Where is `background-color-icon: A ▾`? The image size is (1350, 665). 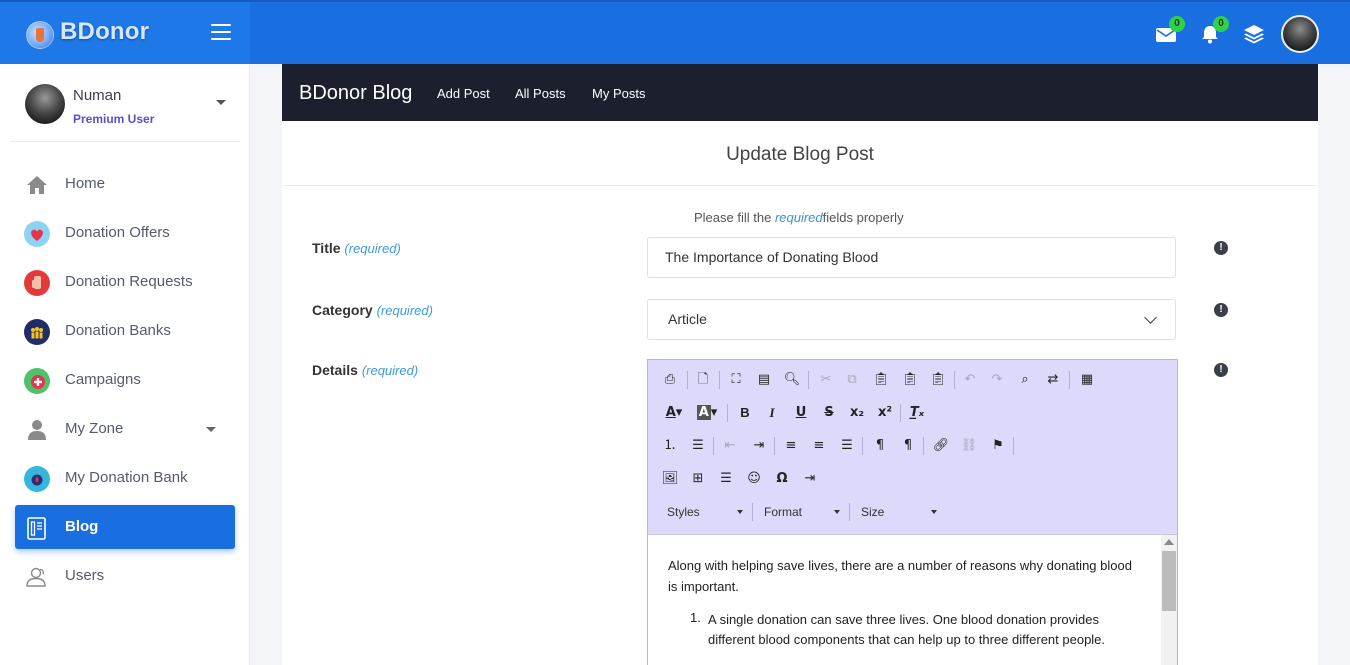 background-color-icon: A ▾ is located at coordinates (707, 413).